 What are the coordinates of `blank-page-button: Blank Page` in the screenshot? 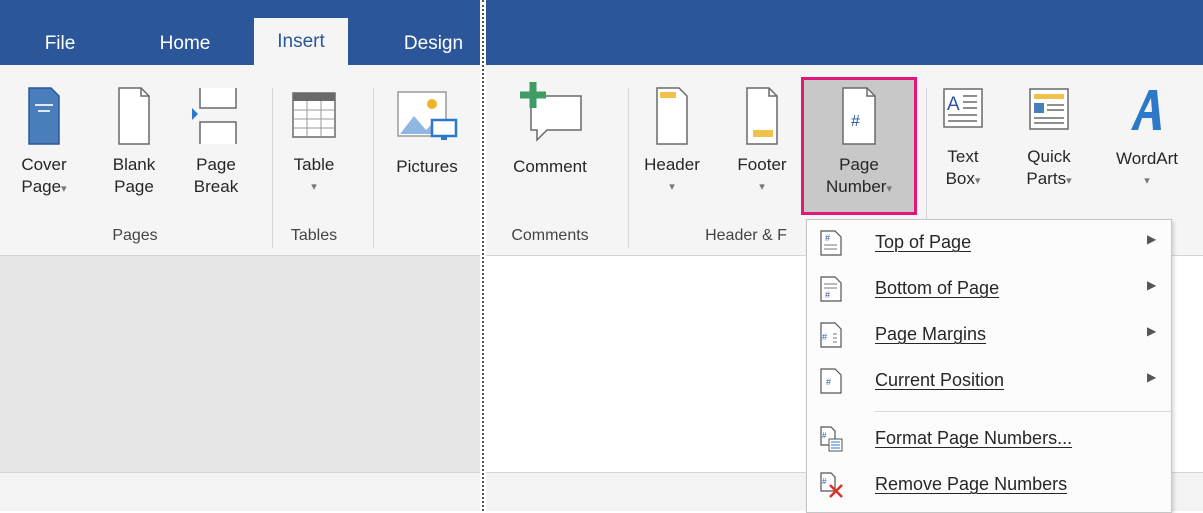 It's located at (134, 142).